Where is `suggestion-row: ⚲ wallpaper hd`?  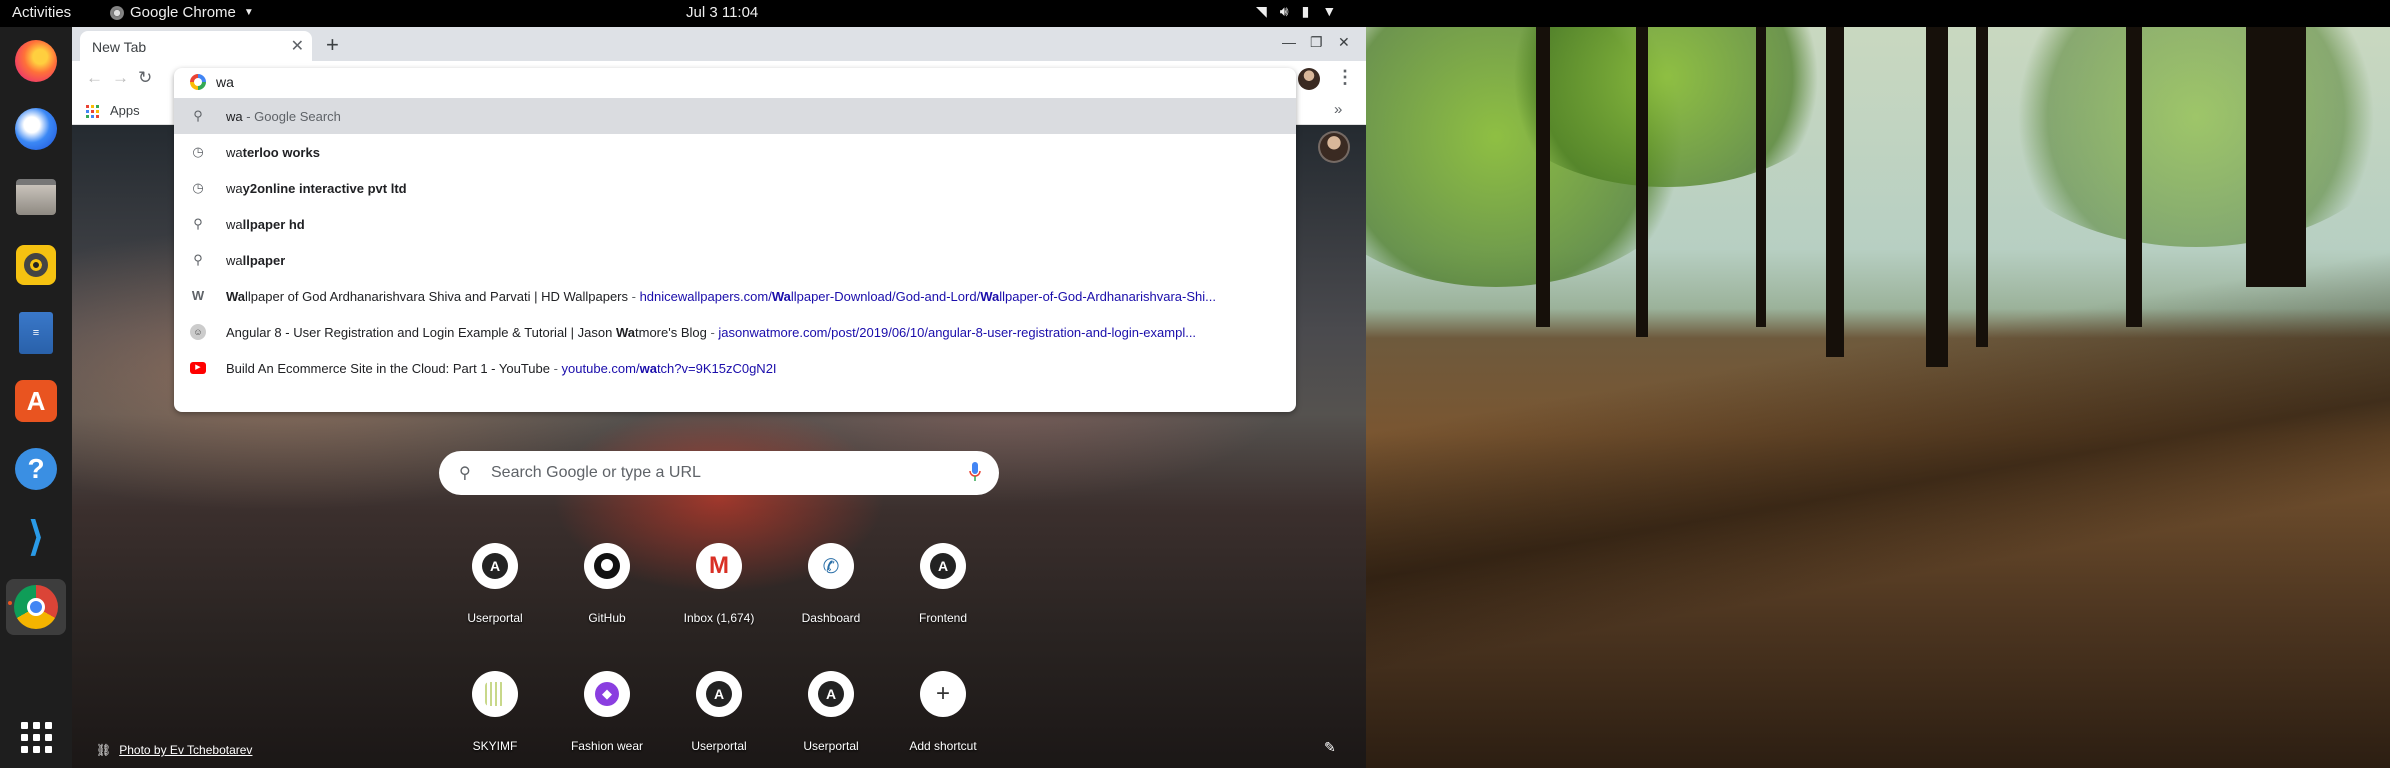
suggestion-row: ⚲ wallpaper hd is located at coordinates (735, 224).